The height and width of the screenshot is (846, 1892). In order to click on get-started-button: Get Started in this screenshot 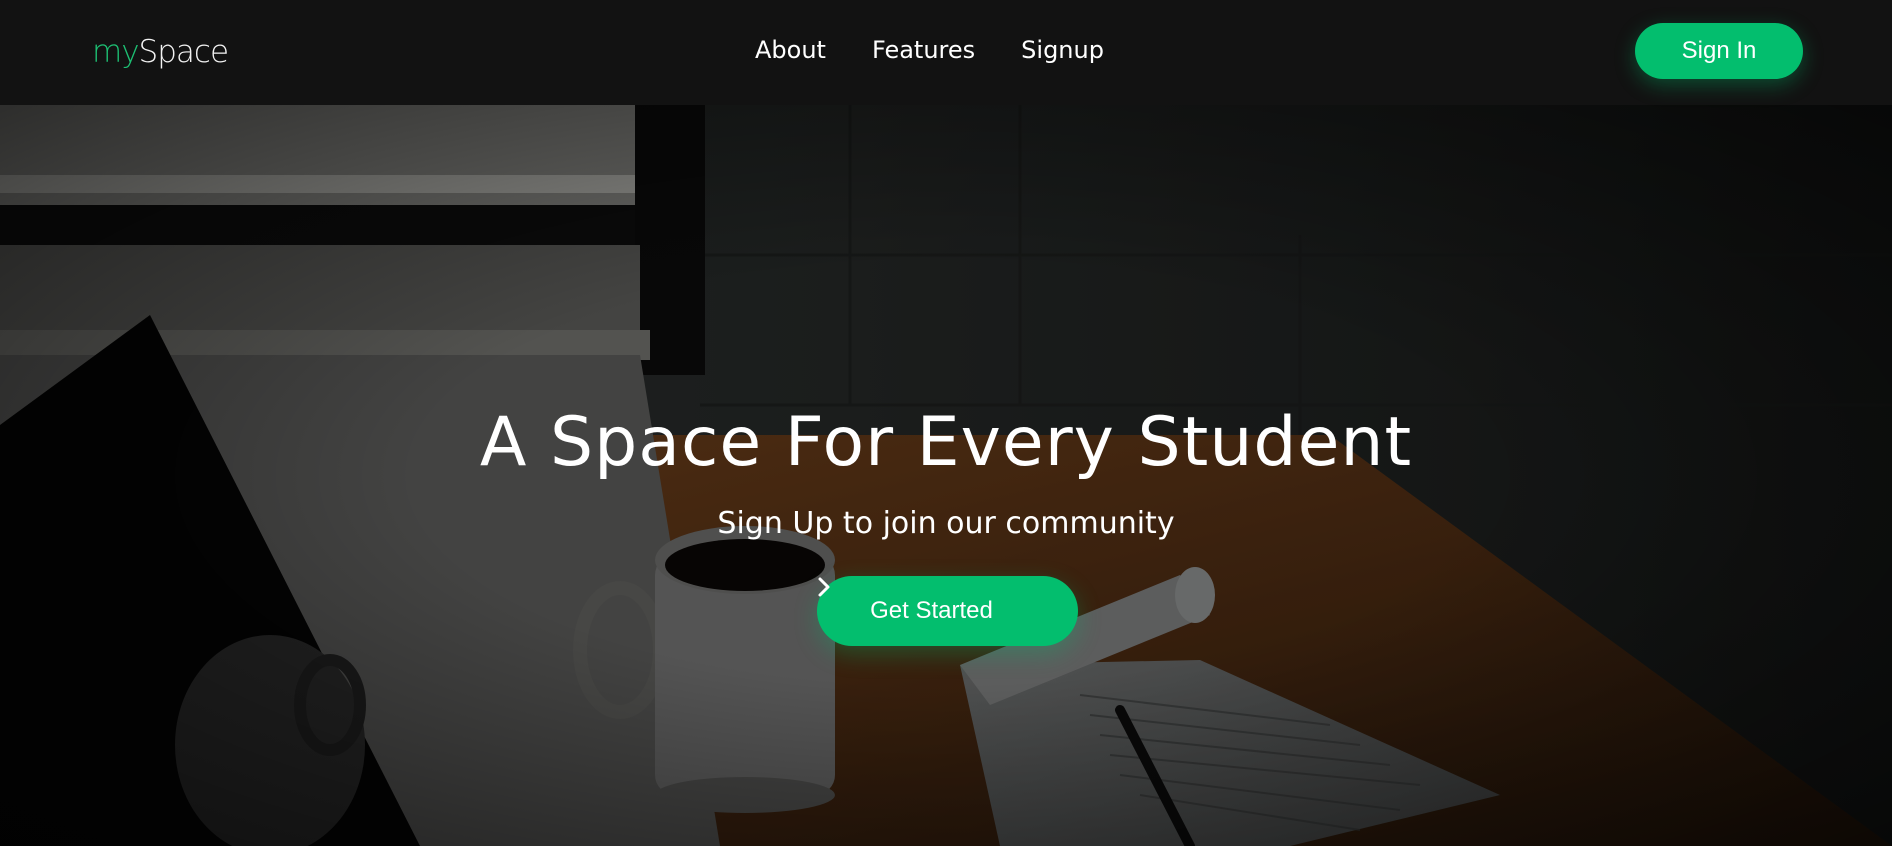, I will do `click(947, 611)`.